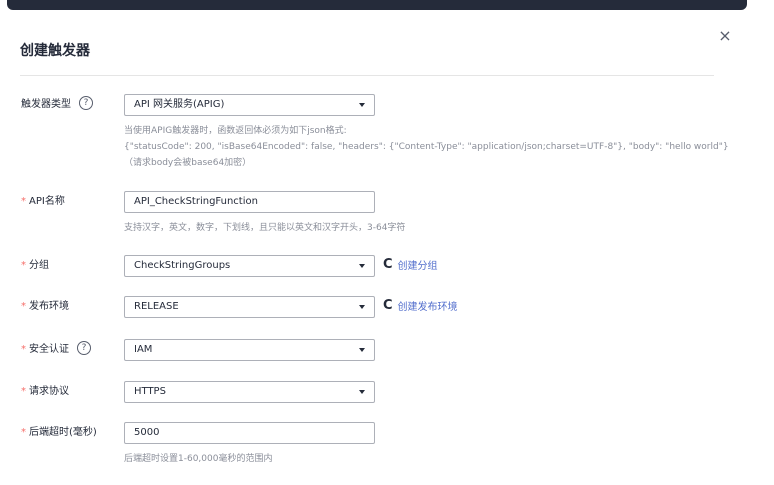  Describe the element at coordinates (179, 104) in the screenshot. I see `trigger-type-value: API 网关服务(APIG)` at that location.